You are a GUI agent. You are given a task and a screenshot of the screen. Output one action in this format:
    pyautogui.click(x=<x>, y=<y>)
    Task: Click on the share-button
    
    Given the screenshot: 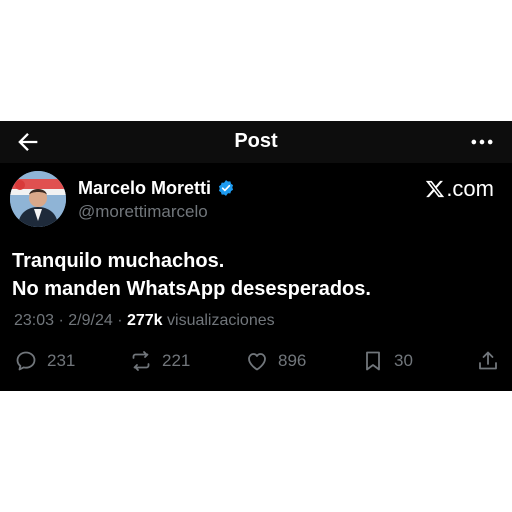 What is the action you would take?
    pyautogui.click(x=492, y=361)
    